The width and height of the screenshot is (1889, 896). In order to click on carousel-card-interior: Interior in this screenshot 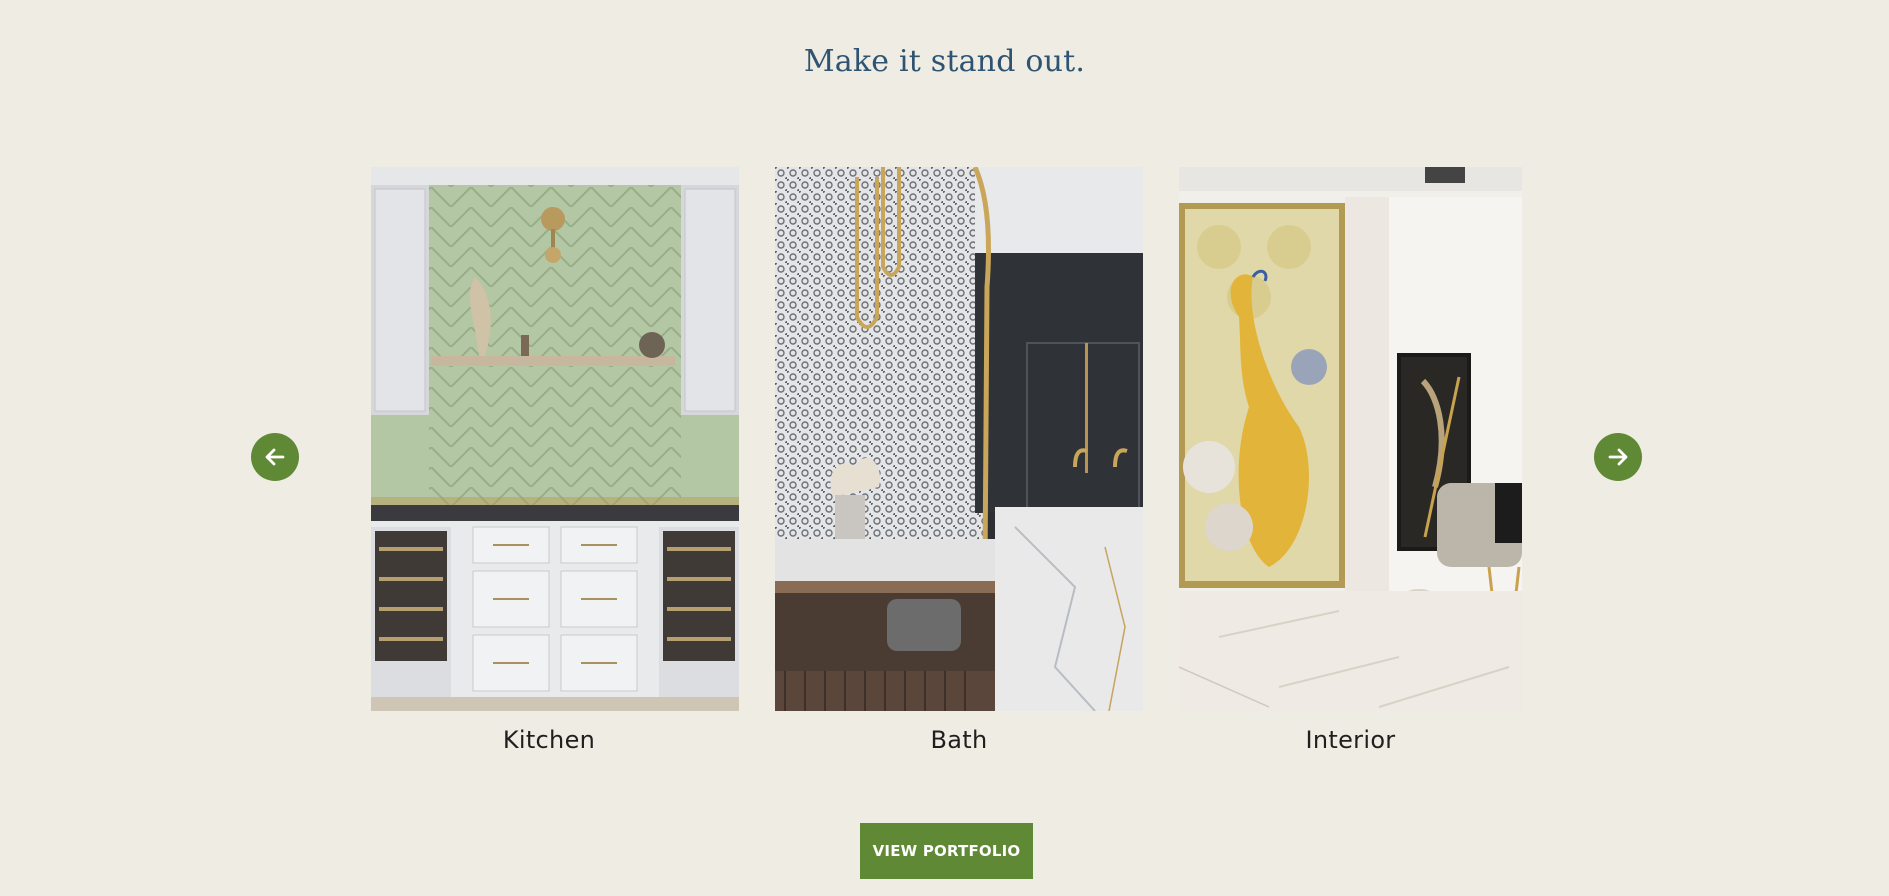, I will do `click(1350, 460)`.